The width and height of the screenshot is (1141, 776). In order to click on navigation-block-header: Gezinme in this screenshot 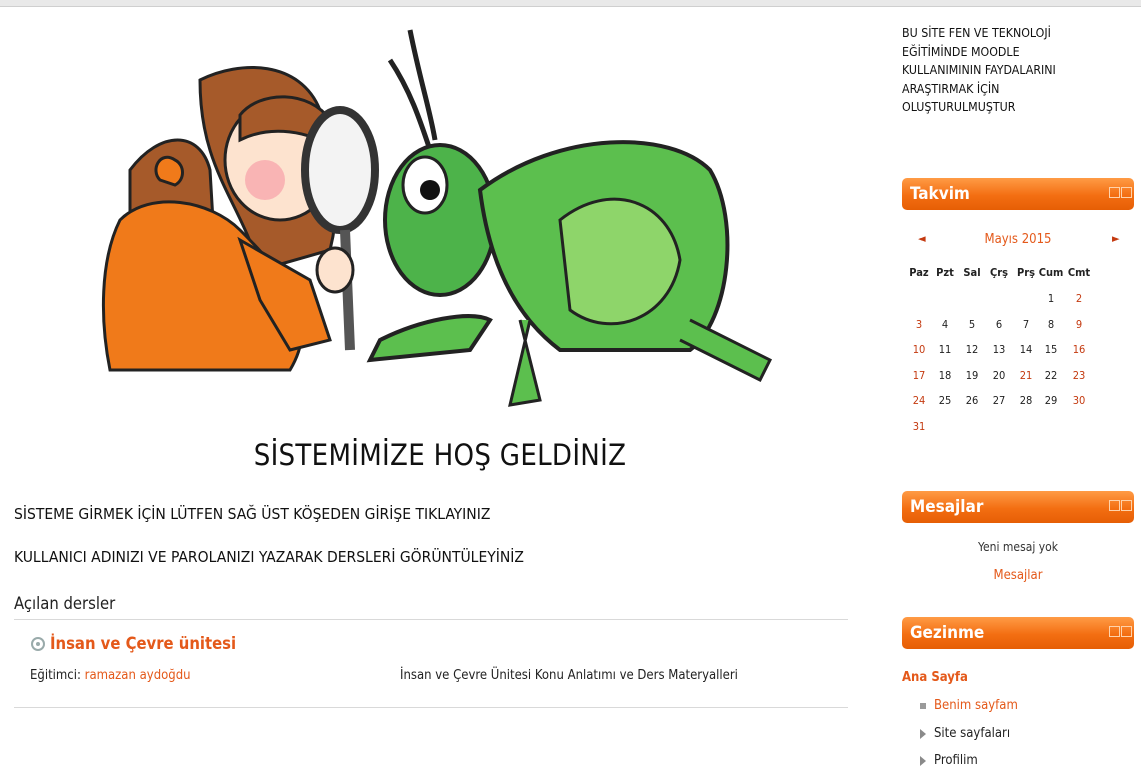, I will do `click(1018, 633)`.